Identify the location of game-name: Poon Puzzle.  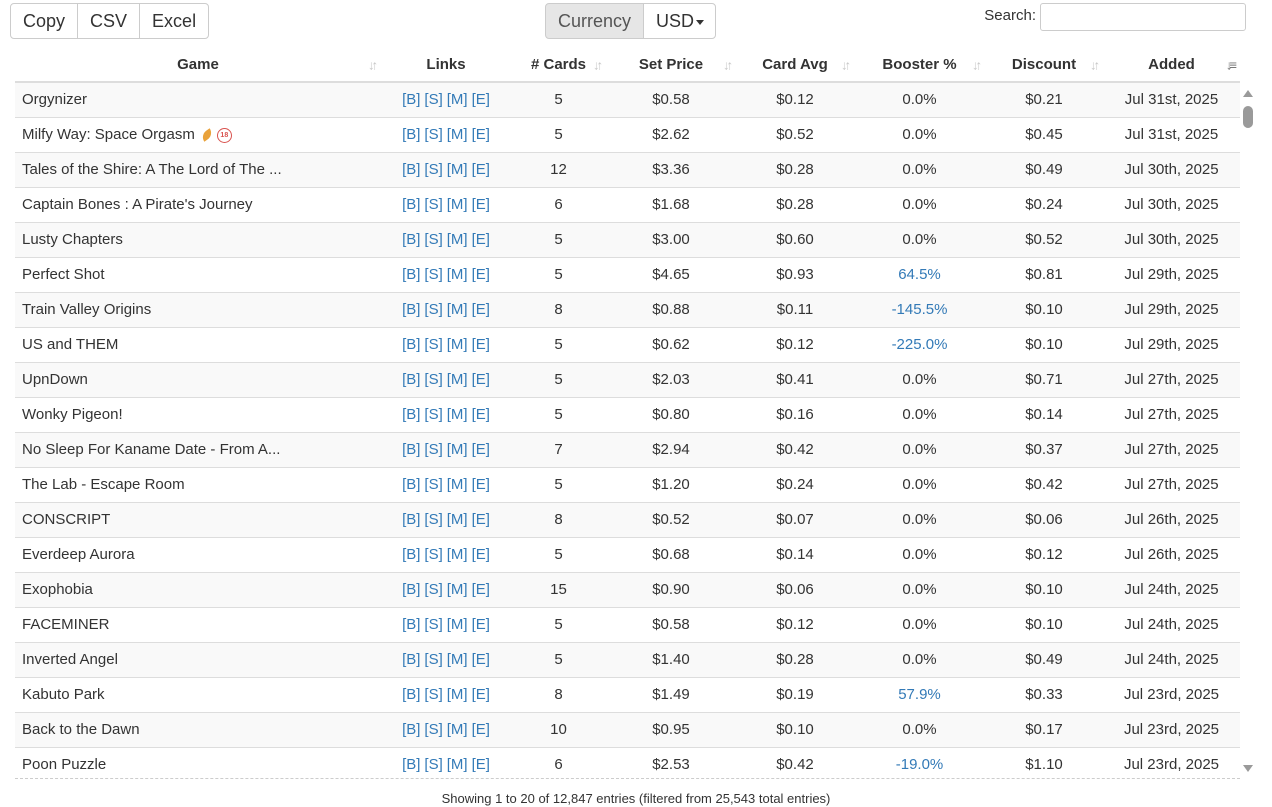
(64, 764).